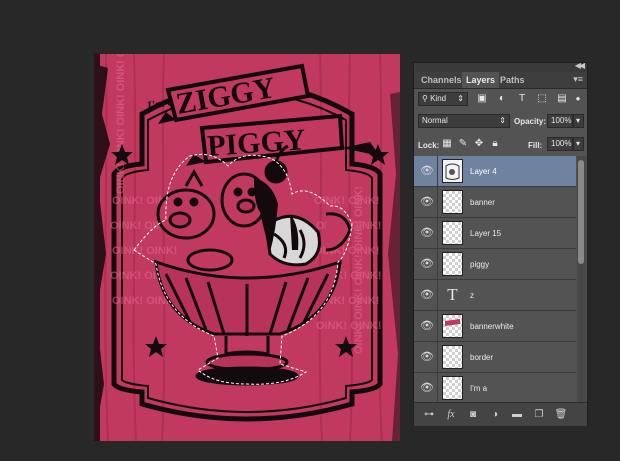 The height and width of the screenshot is (461, 620). What do you see at coordinates (492, 326) in the screenshot?
I see `layer-name: bannerwhite` at bounding box center [492, 326].